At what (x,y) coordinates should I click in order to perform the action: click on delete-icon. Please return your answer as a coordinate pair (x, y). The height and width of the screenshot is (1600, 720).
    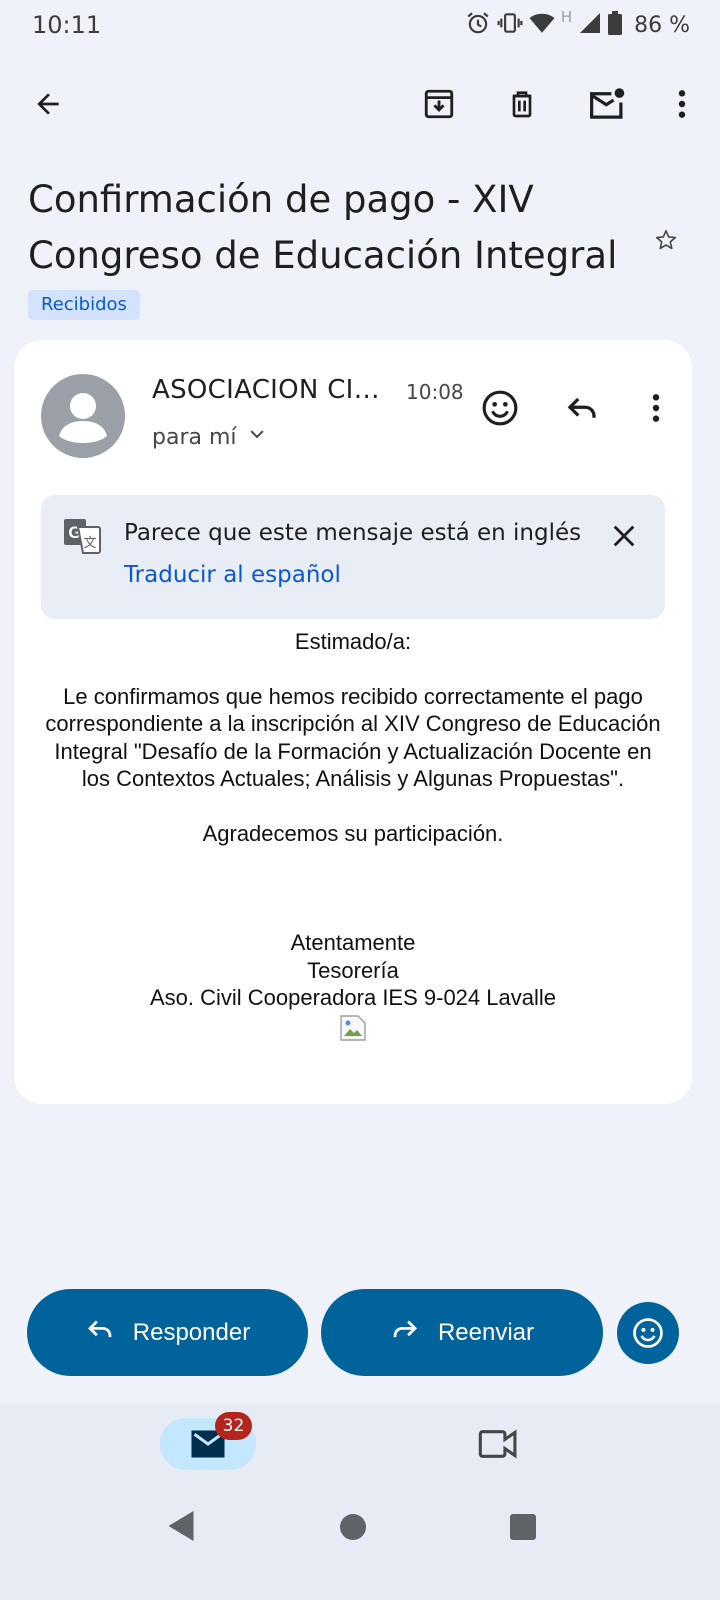
    Looking at the image, I should click on (522, 104).